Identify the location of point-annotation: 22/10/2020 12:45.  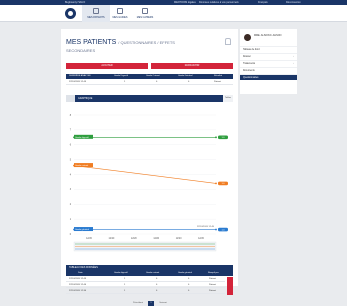
(206, 227).